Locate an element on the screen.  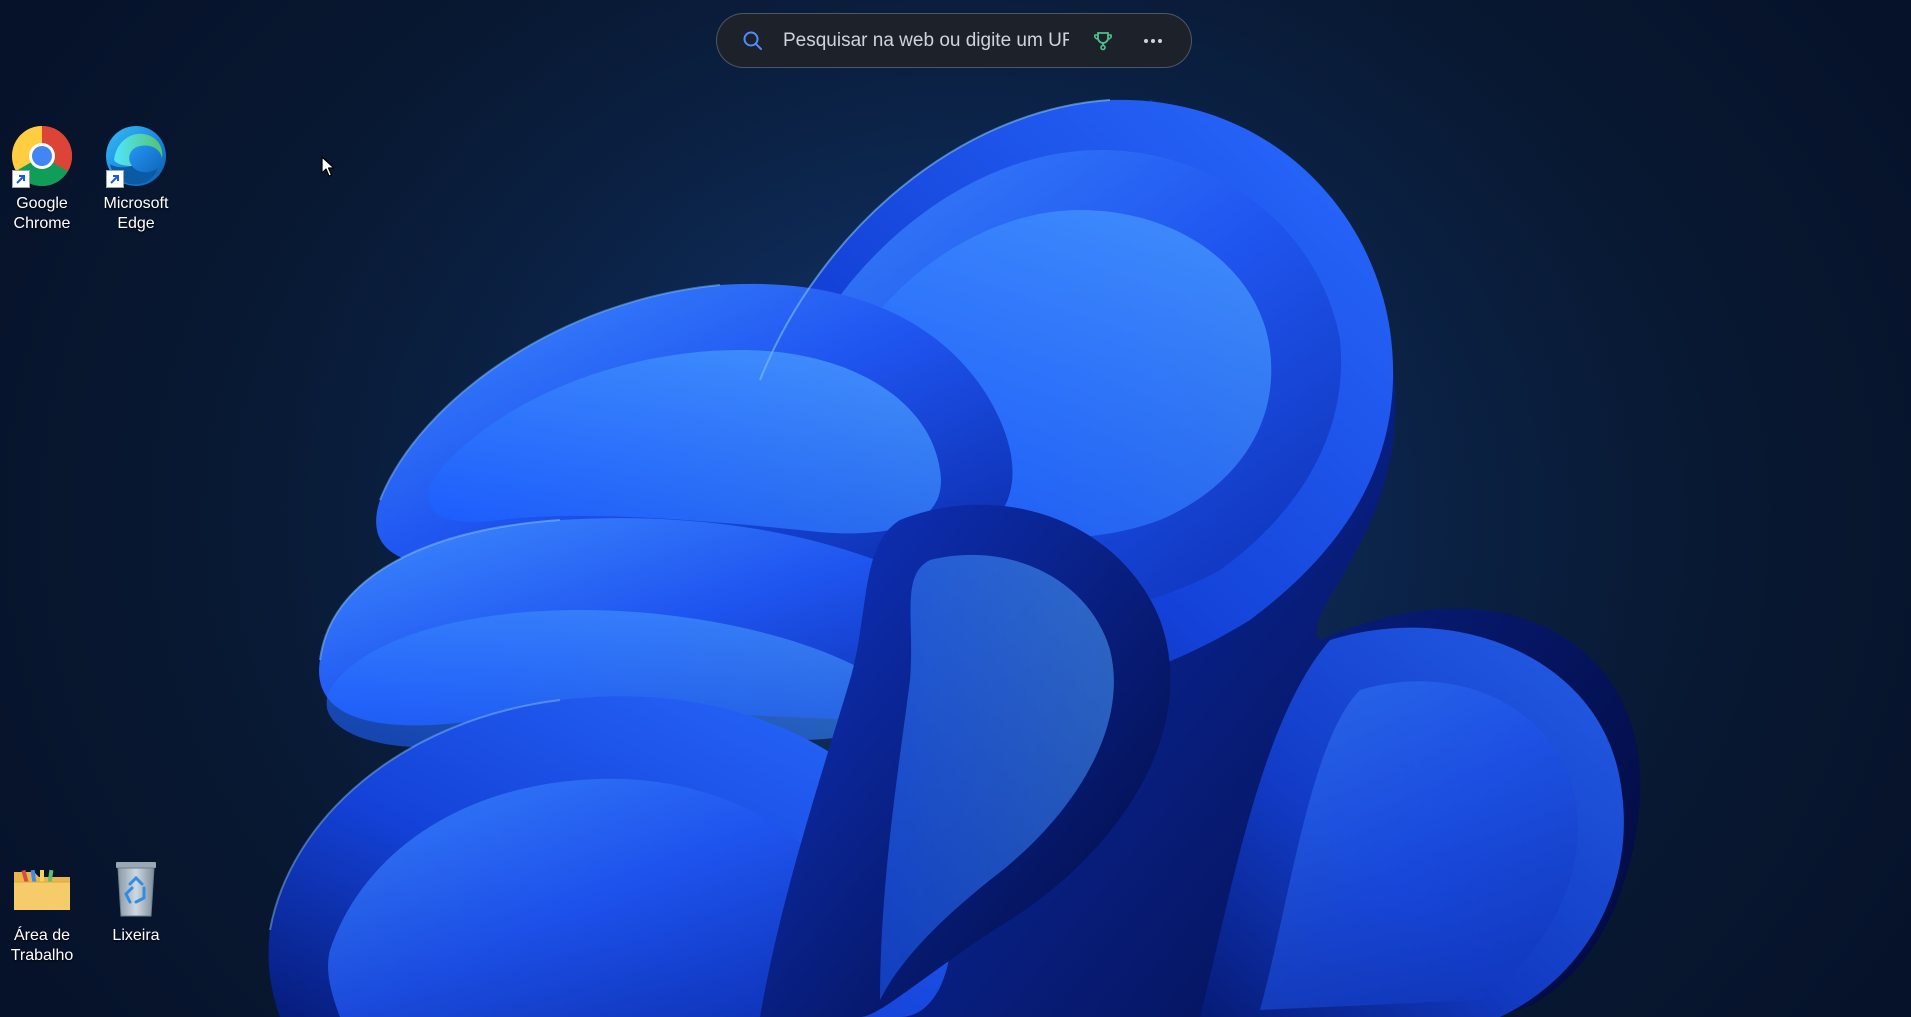
desktop-icon-label: Microsoft Edge is located at coordinates (136, 213).